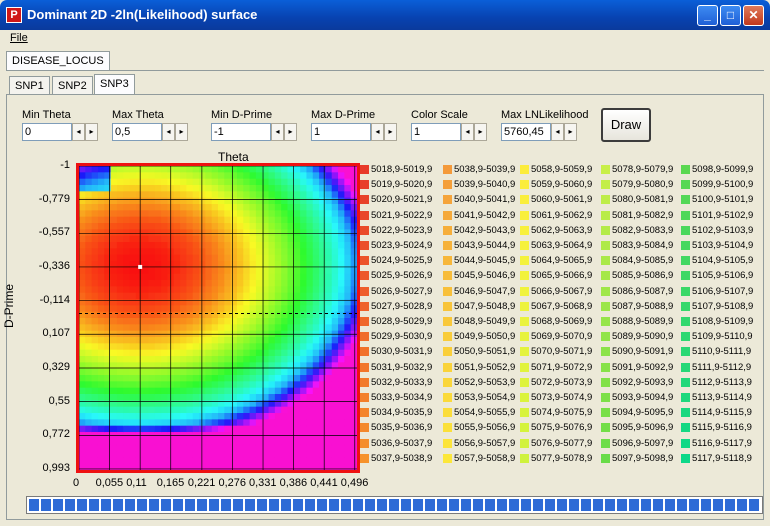 Image resolution: width=770 pixels, height=526 pixels. I want to click on color-scale-input: 1, so click(436, 132).